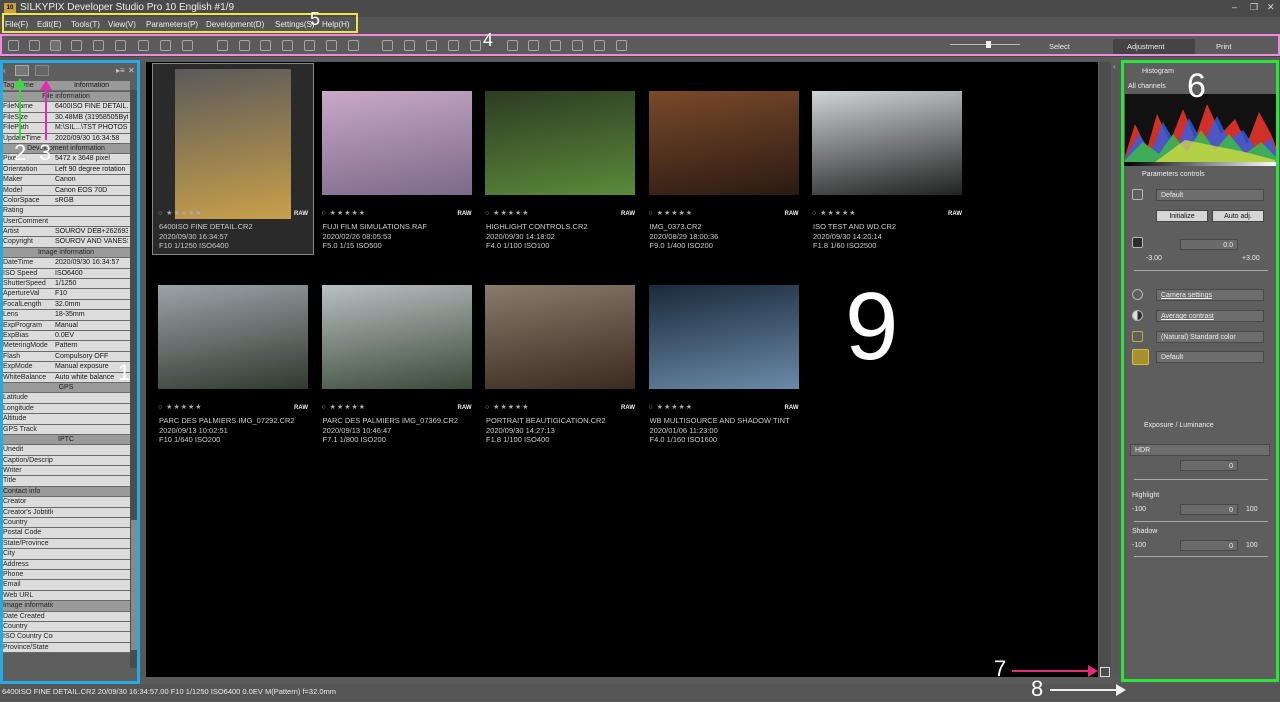 This screenshot has width=1280, height=702. I want to click on arrow-8-head, so click(1121, 690).